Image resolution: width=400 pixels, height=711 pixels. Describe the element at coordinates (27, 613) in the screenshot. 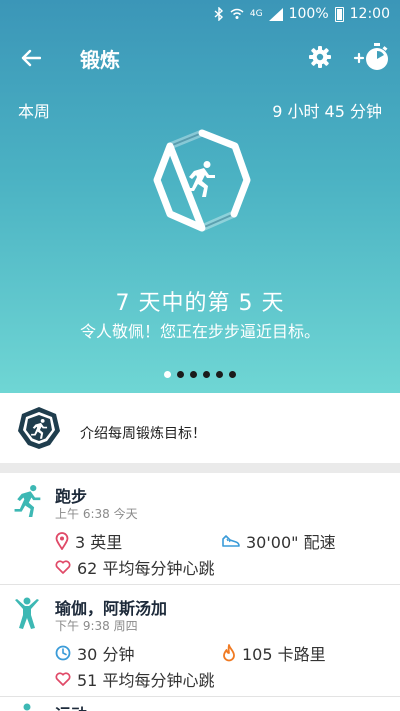

I see `yoga-icon` at that location.